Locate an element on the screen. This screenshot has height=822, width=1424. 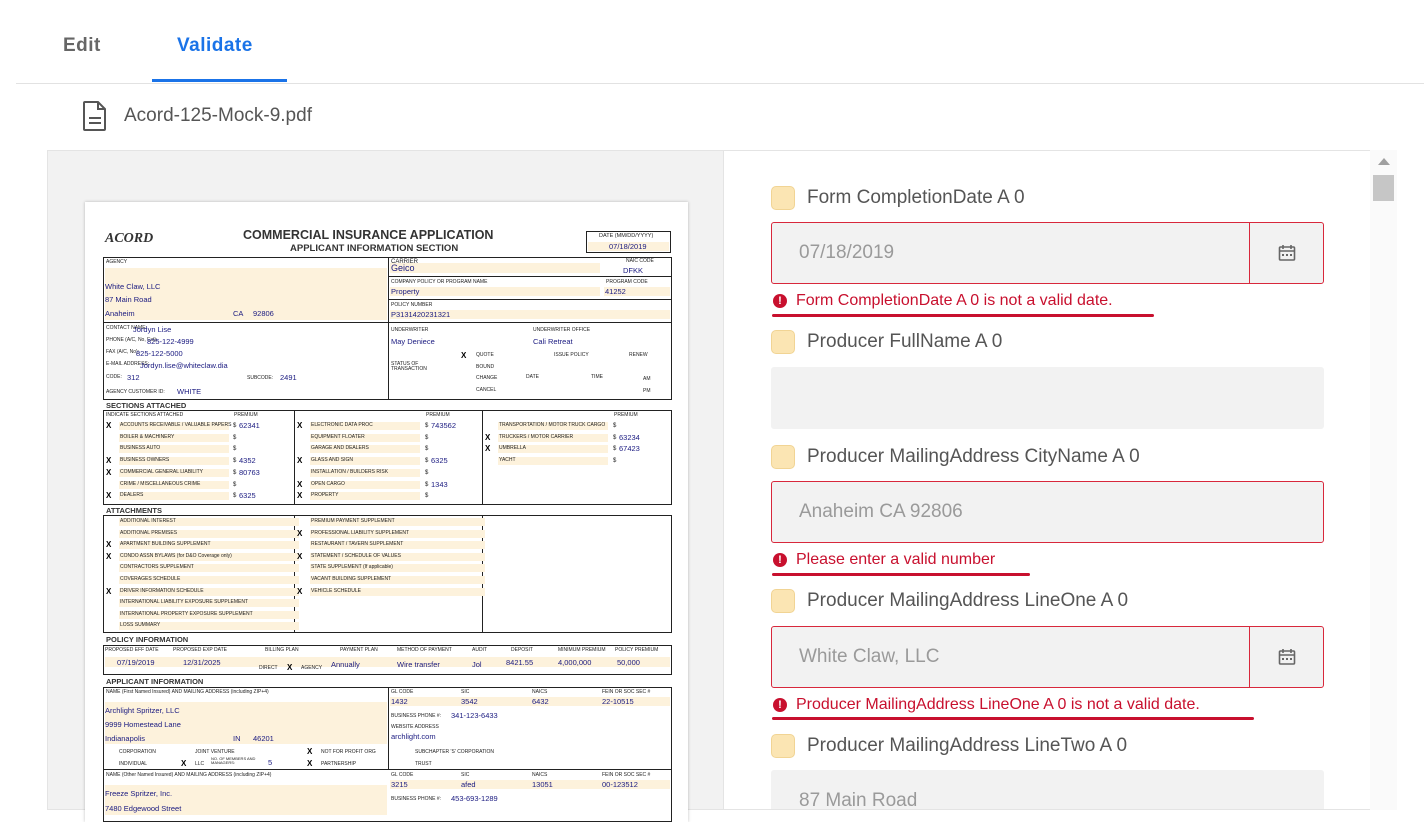
producer-fullname-input is located at coordinates (1047, 398).